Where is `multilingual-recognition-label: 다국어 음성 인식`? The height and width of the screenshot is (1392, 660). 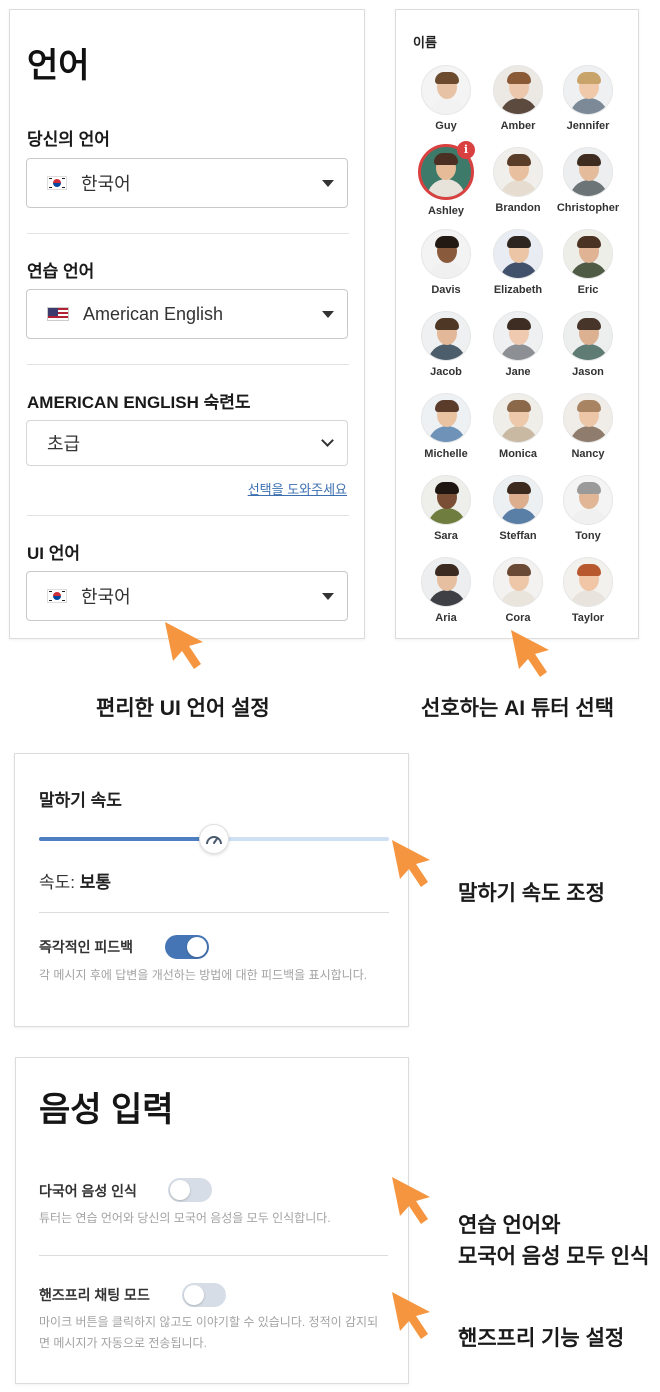 multilingual-recognition-label: 다국어 음성 인식 is located at coordinates (88, 1191).